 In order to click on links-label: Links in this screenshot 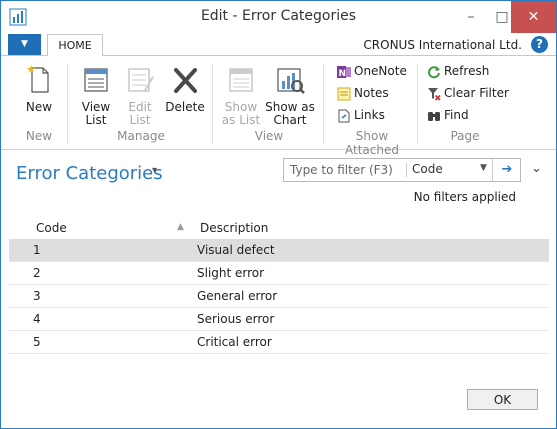, I will do `click(369, 115)`.